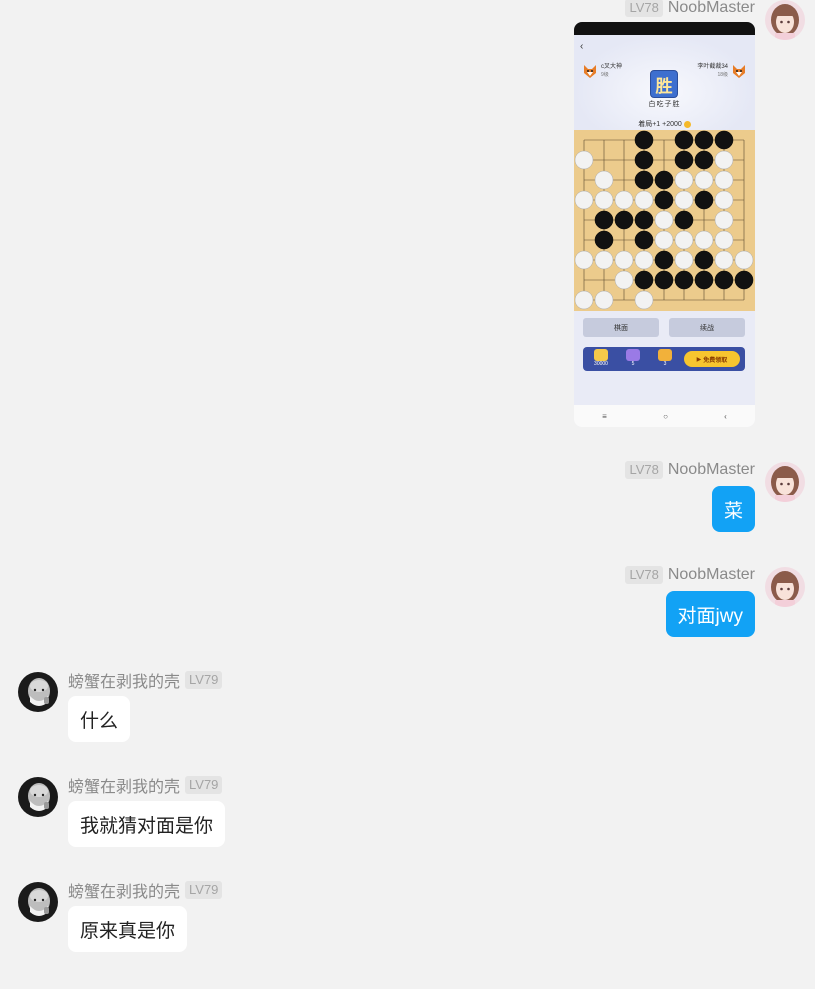 The image size is (815, 989). What do you see at coordinates (128, 929) in the screenshot?
I see `message-bubble: 原来真是你` at bounding box center [128, 929].